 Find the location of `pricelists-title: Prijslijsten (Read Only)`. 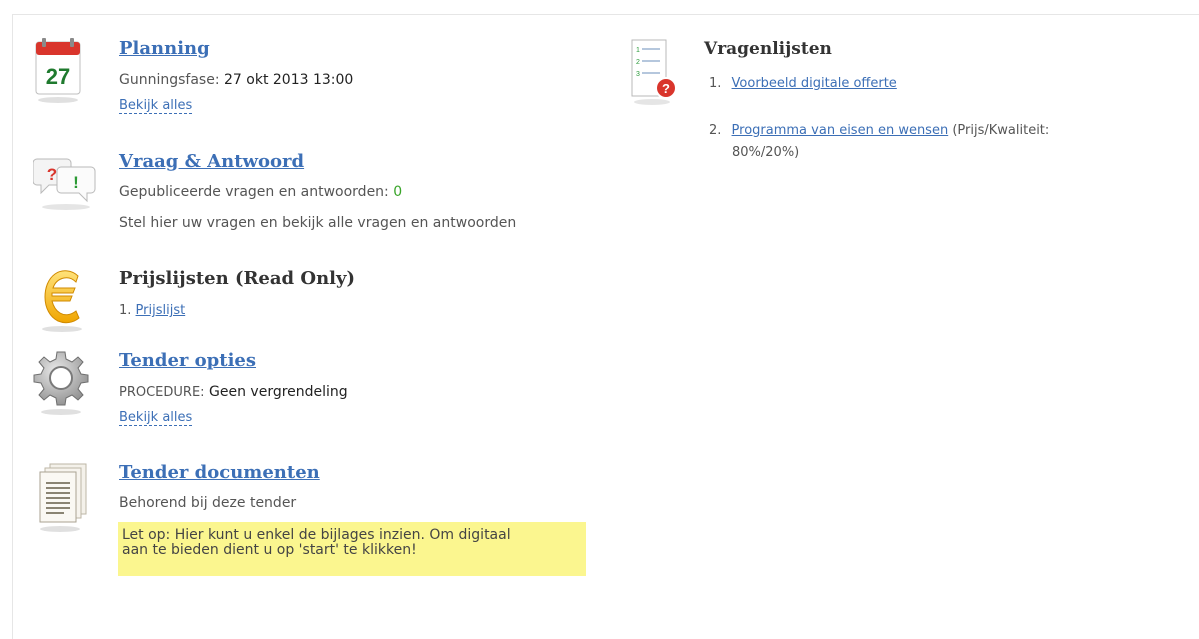

pricelists-title: Prijslijsten (Read Only) is located at coordinates (237, 278).